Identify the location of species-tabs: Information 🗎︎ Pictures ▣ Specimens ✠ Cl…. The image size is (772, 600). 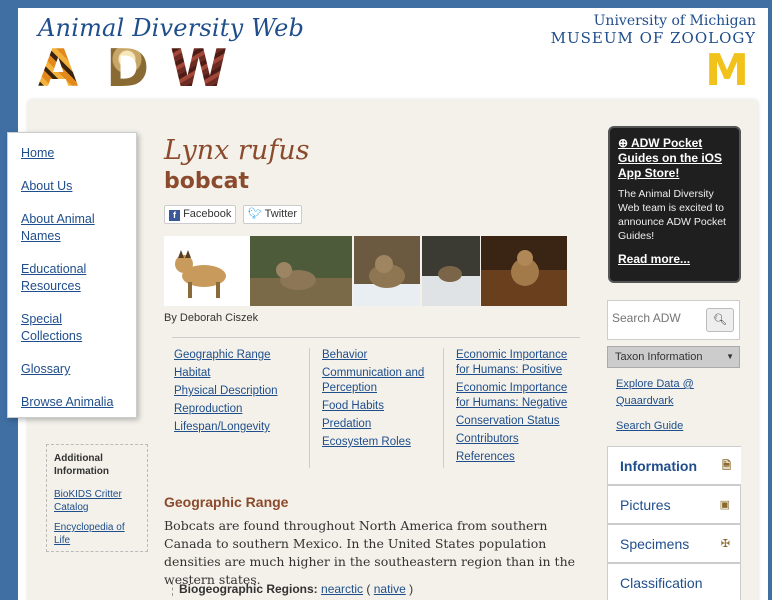
(674, 523).